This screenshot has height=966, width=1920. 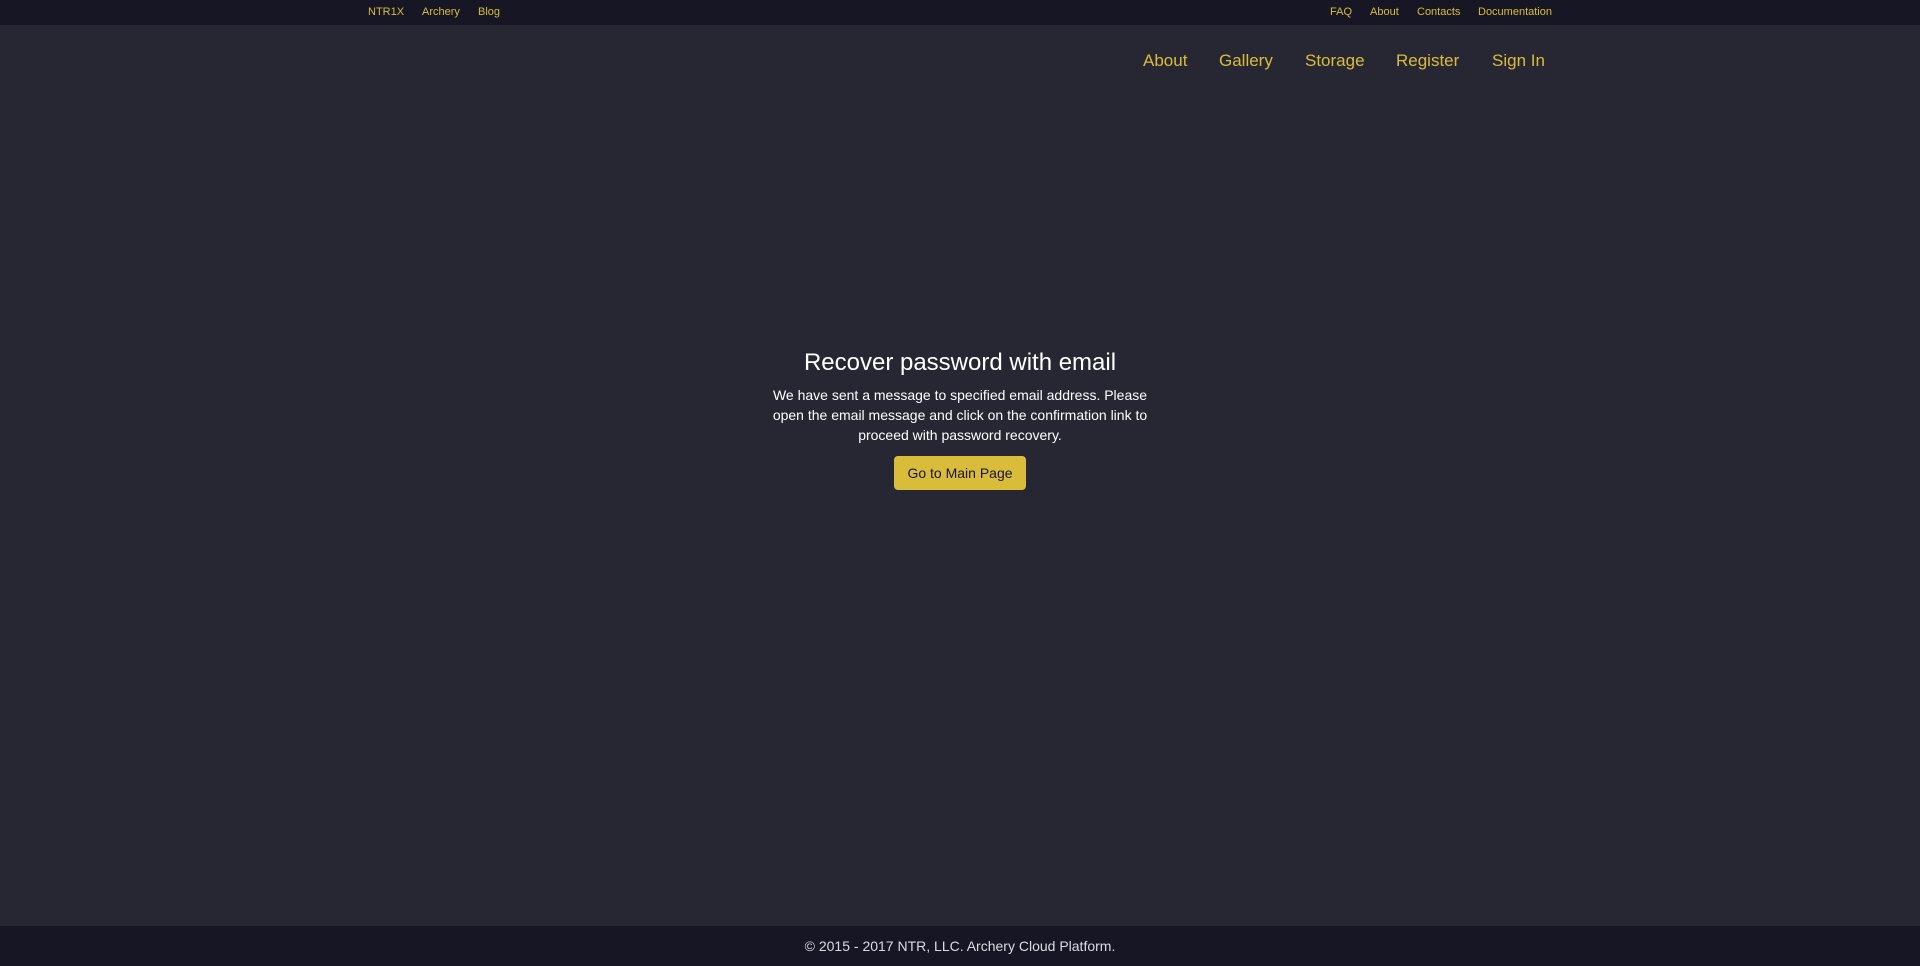 What do you see at coordinates (1384, 12) in the screenshot?
I see `top-link-about: About` at bounding box center [1384, 12].